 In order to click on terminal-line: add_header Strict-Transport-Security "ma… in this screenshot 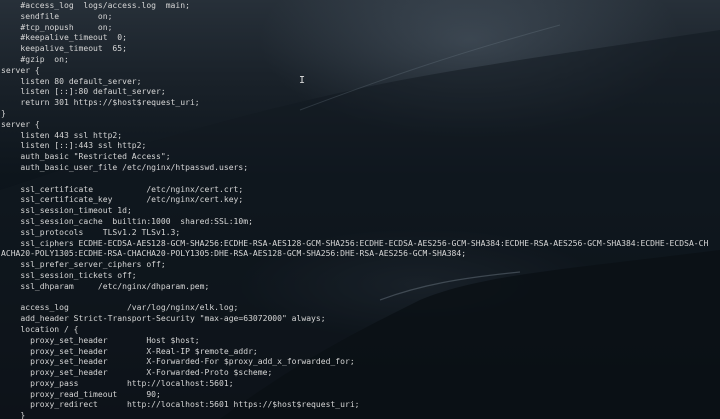, I will do `click(163, 319)`.